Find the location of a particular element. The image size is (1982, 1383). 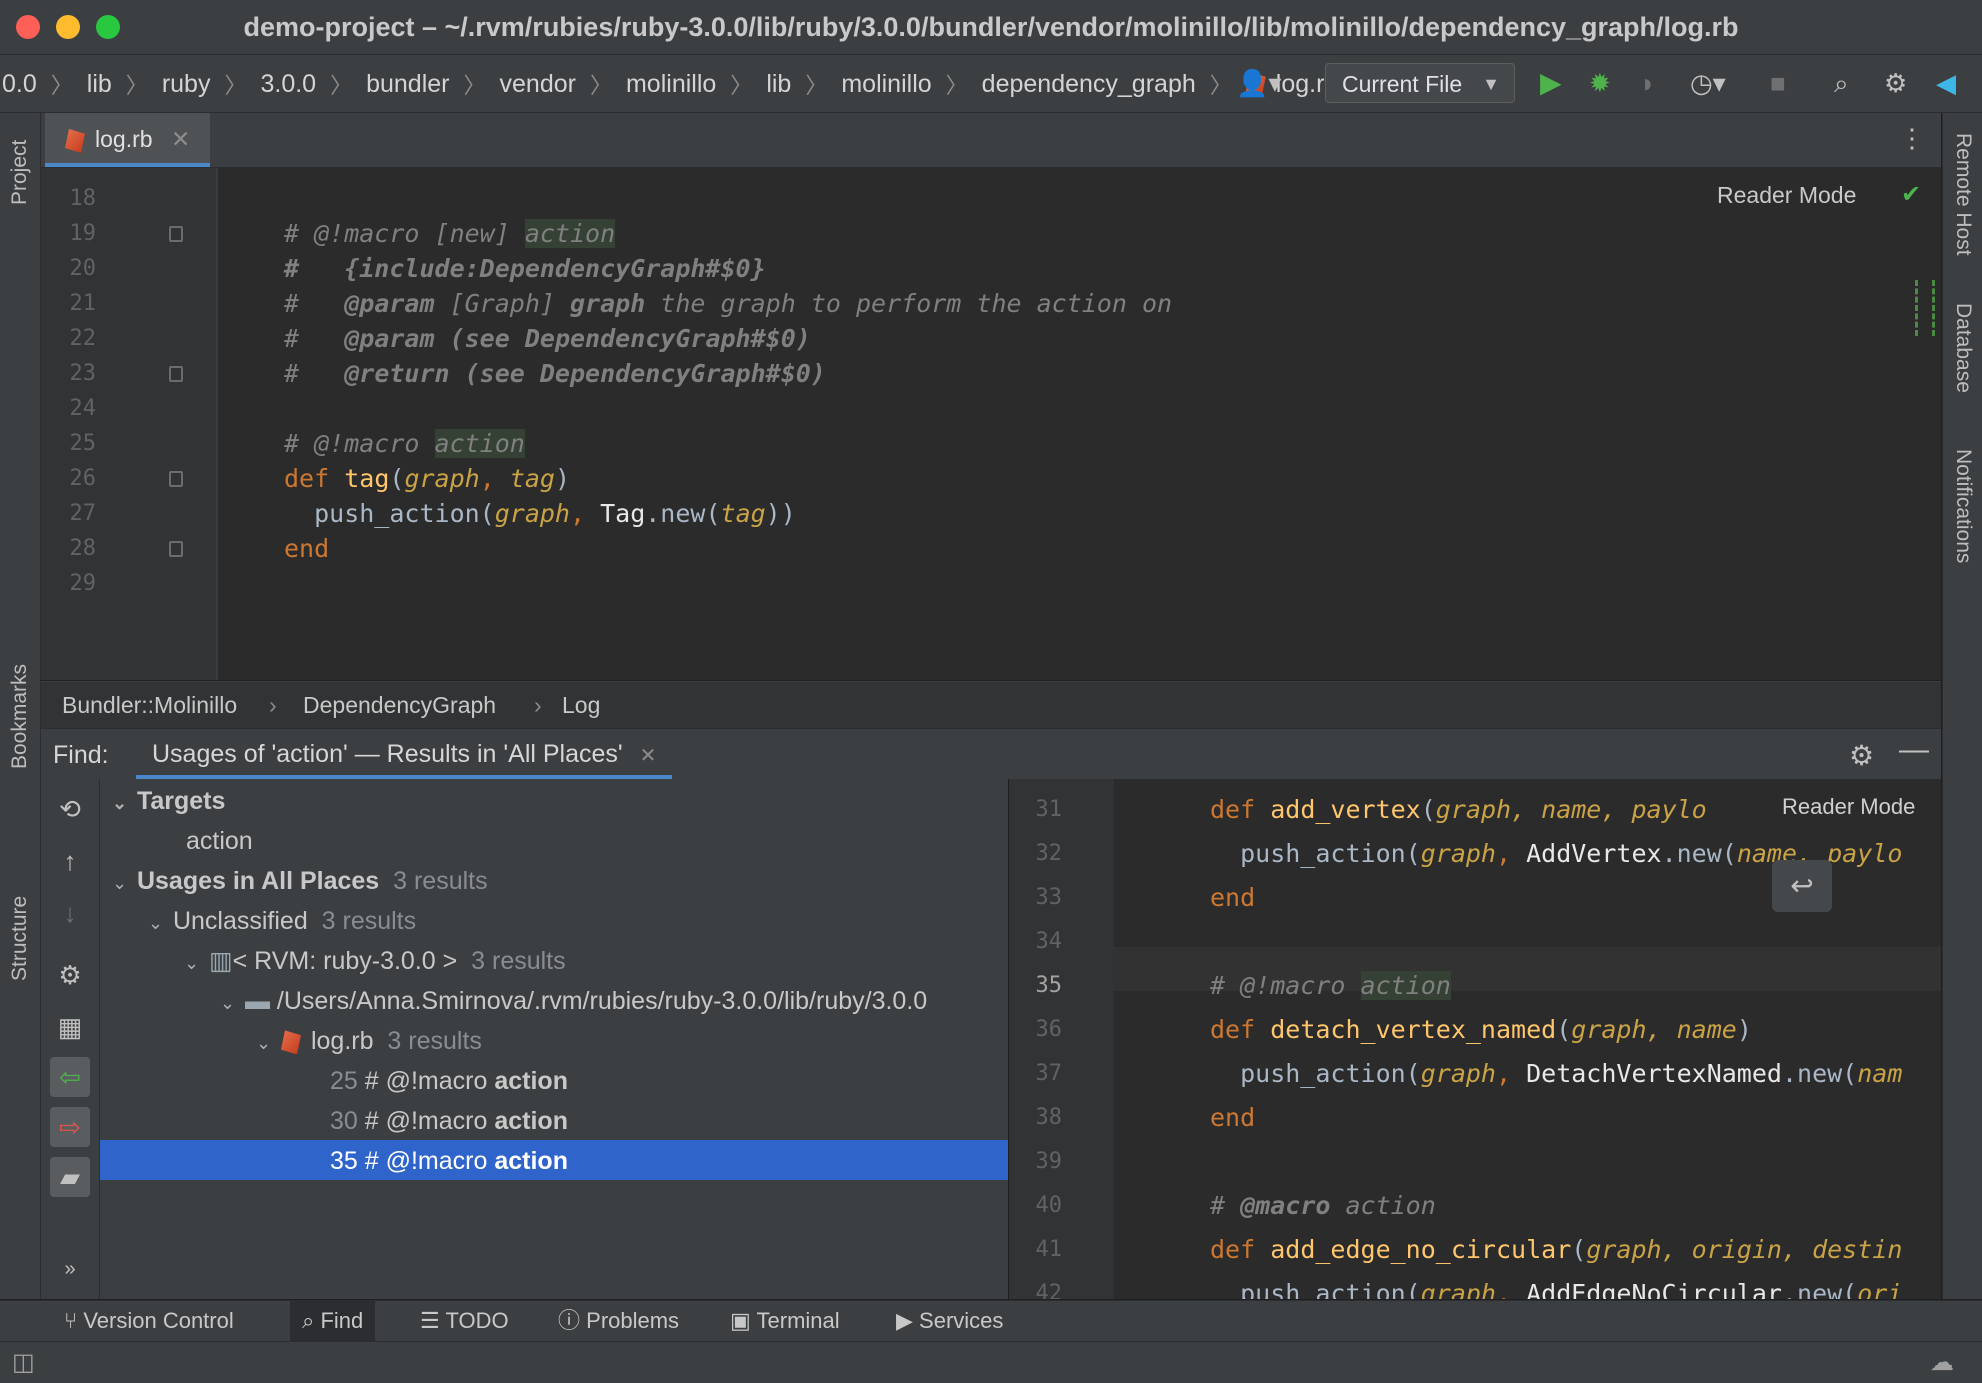

group-icon: ▦ is located at coordinates (70, 1027).